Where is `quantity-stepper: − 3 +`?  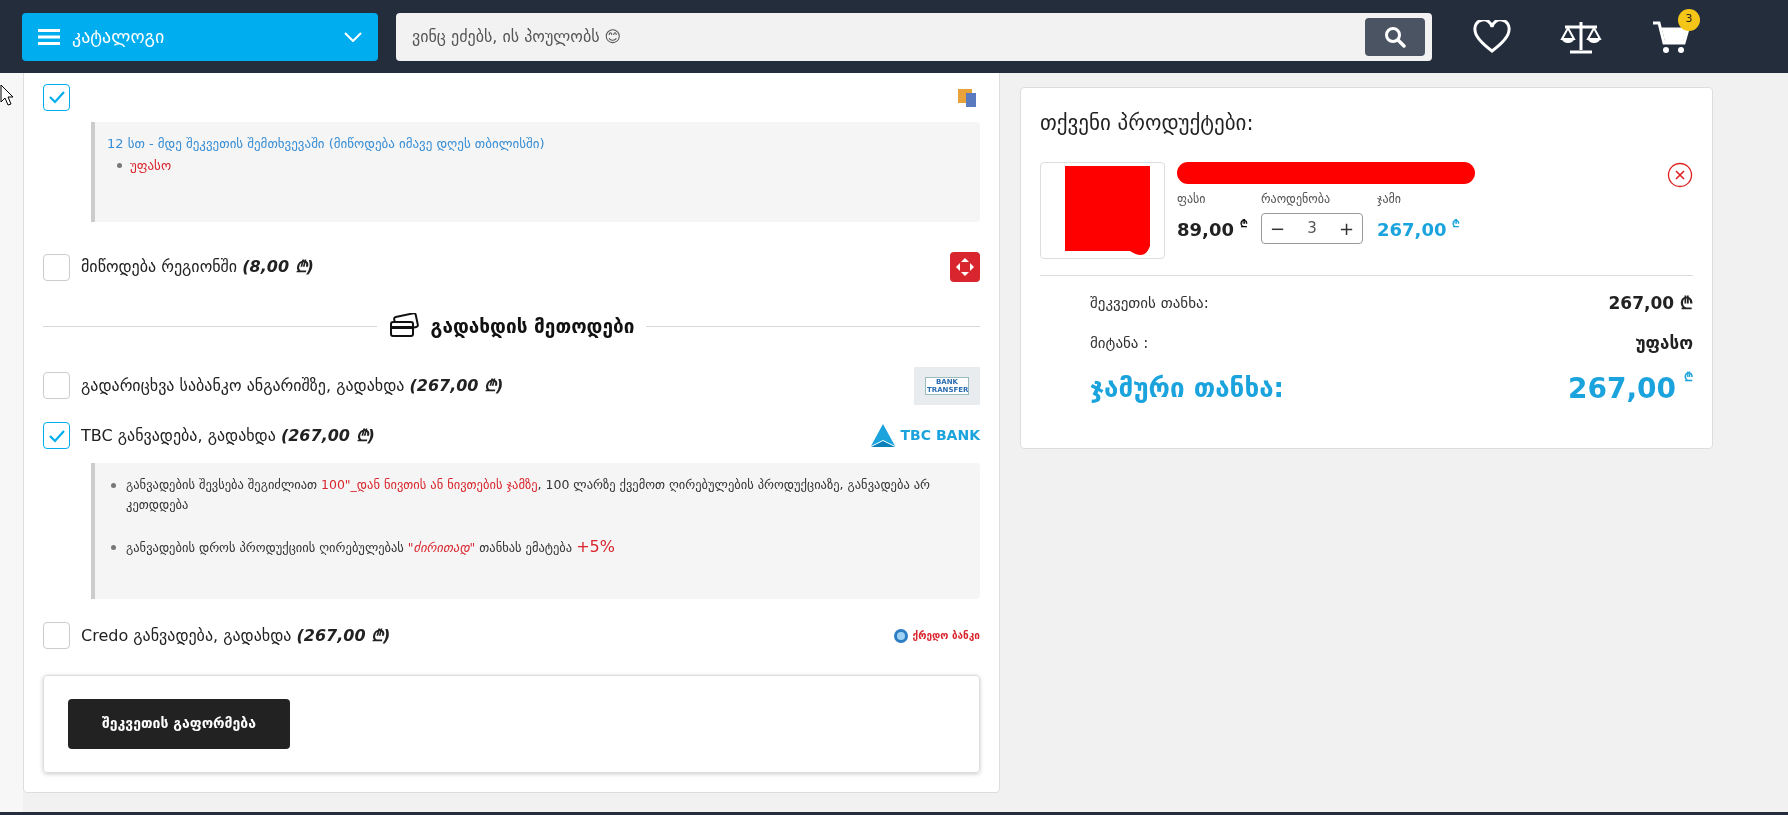
quantity-stepper: − 3 + is located at coordinates (1312, 228).